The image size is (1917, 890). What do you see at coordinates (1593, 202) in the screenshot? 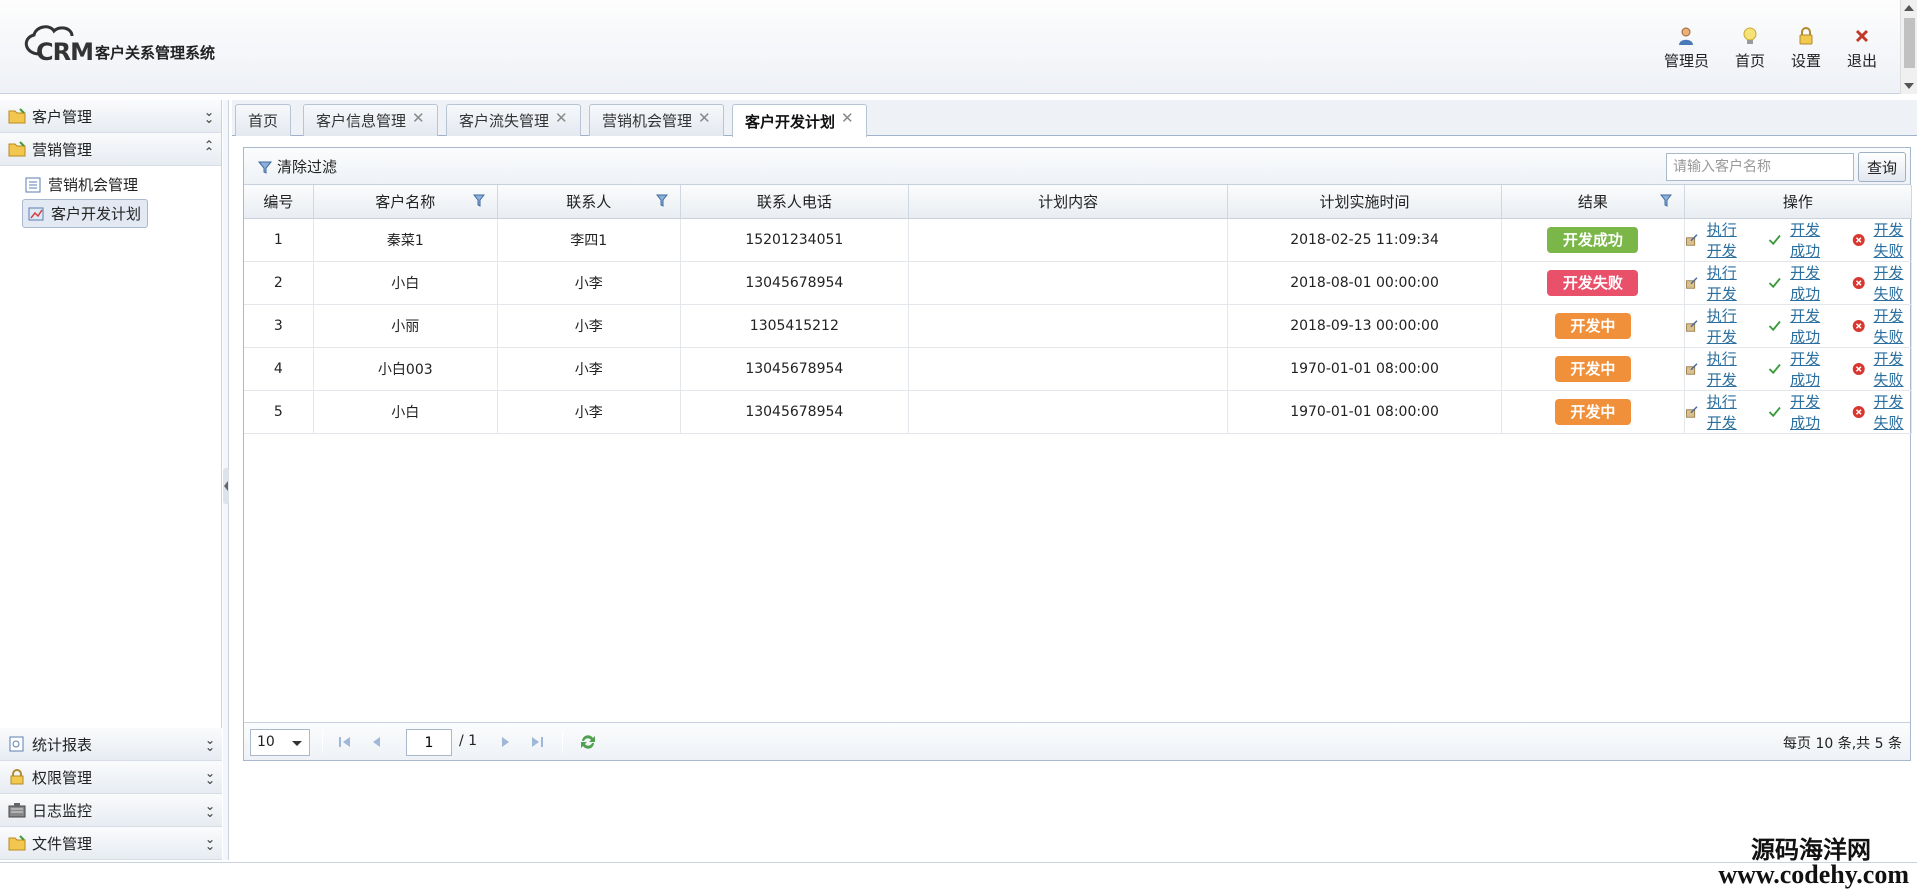
I see `col-header-result: 结果` at bounding box center [1593, 202].